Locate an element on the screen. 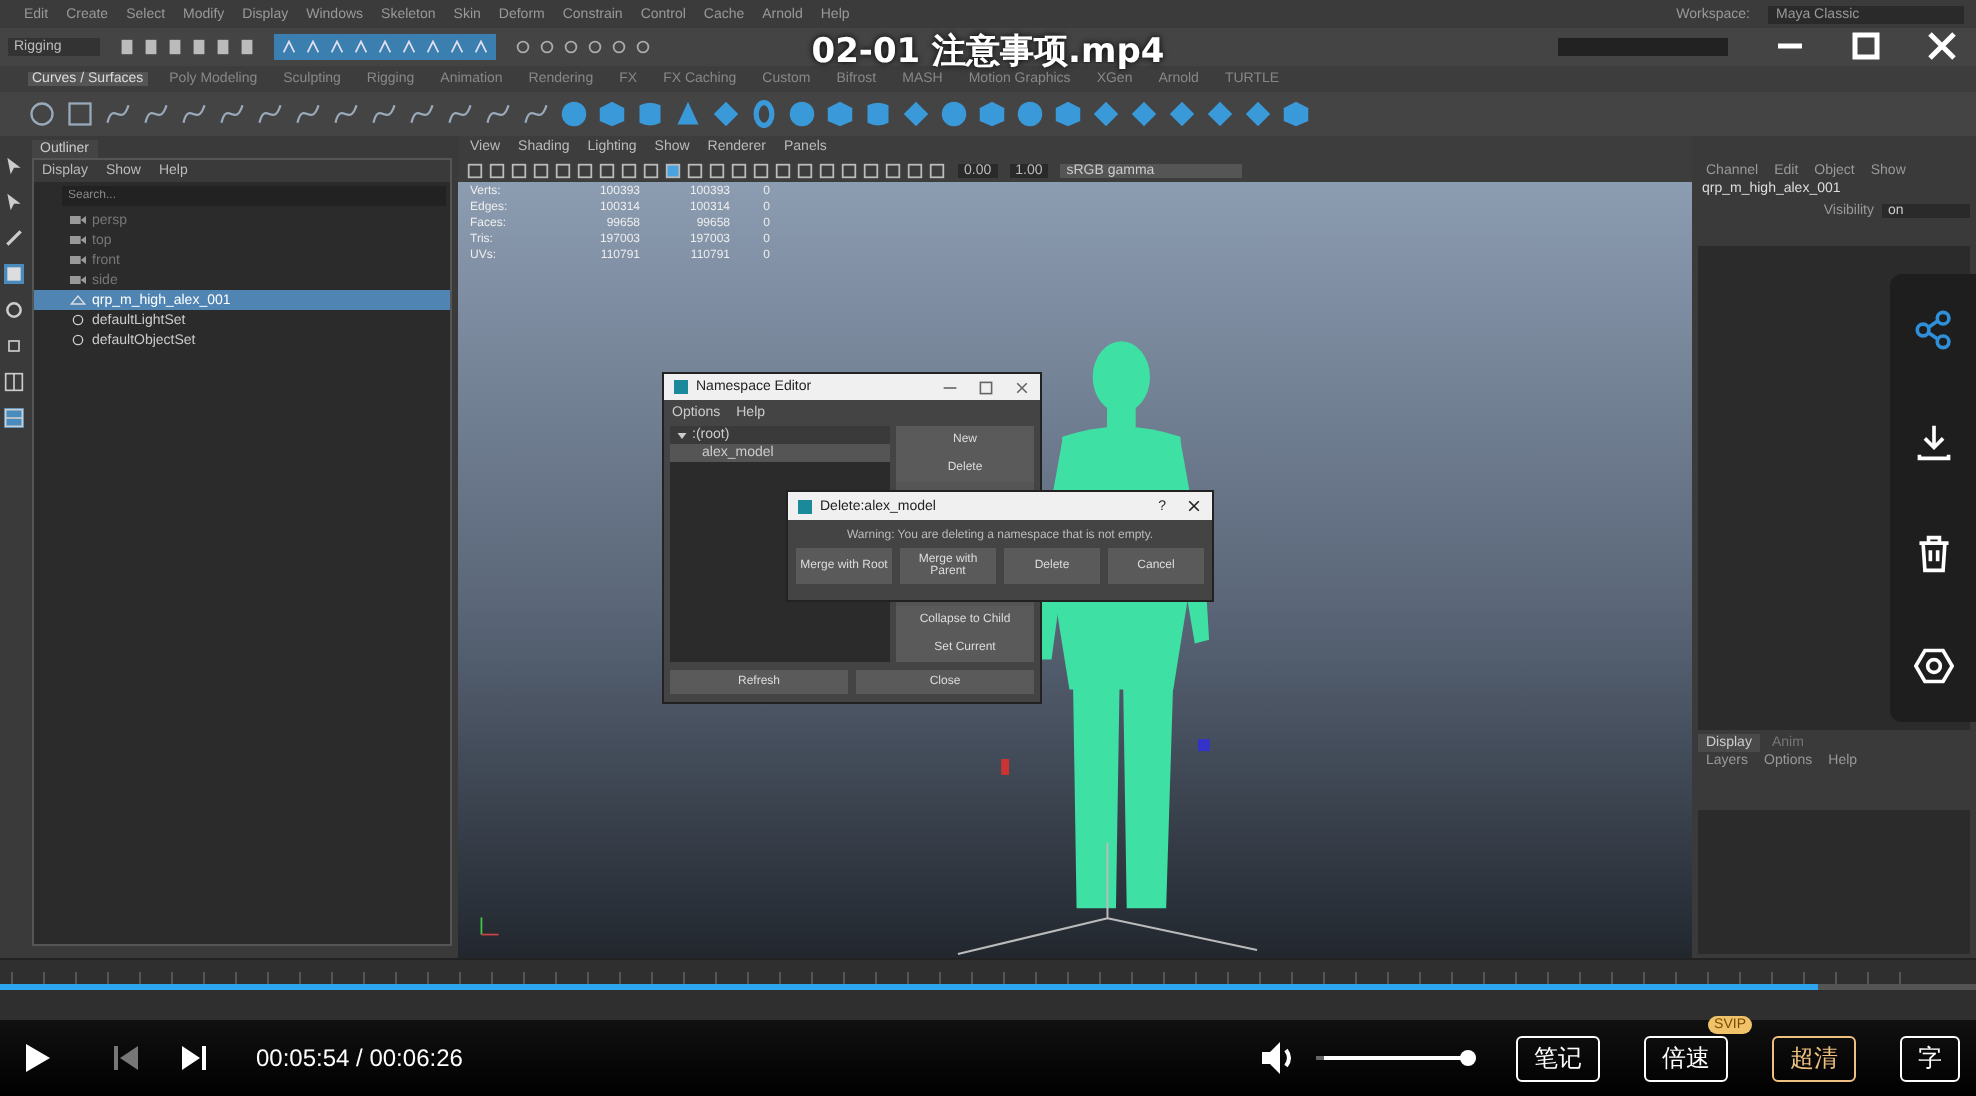  video-title: 02-01 注意事项.mp4 is located at coordinates (988, 51).